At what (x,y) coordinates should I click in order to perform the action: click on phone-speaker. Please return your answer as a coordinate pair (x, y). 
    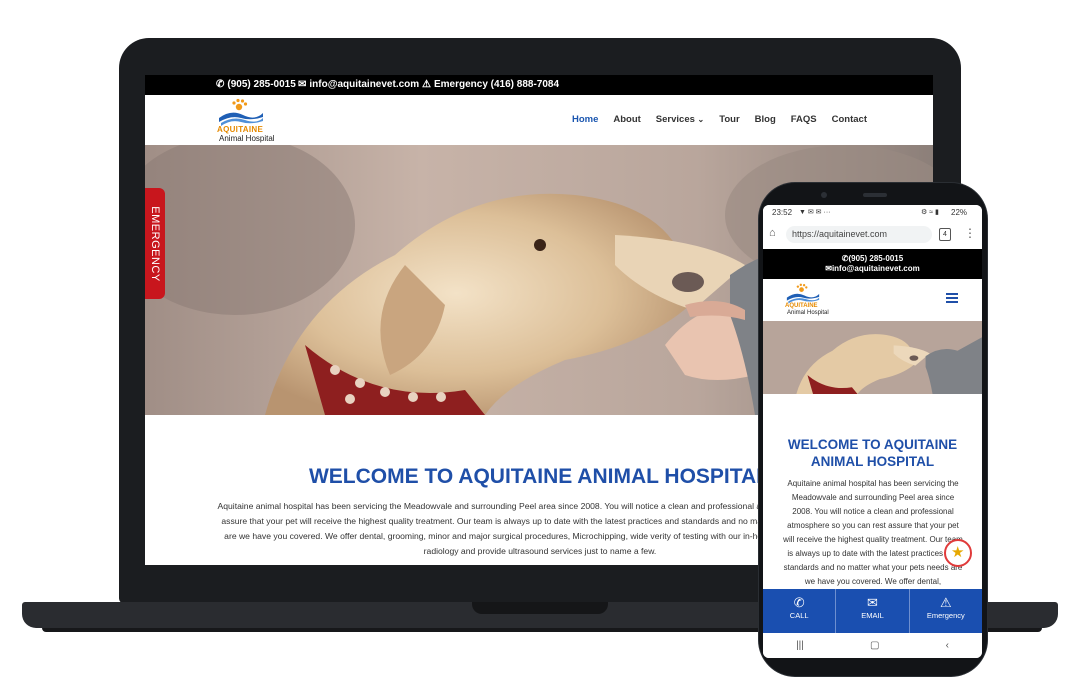
    Looking at the image, I should click on (875, 195).